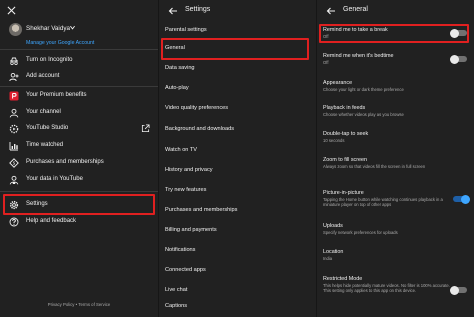 The width and height of the screenshot is (474, 317). I want to click on menu-item-your-data: Your data in YouTube, so click(79, 180).